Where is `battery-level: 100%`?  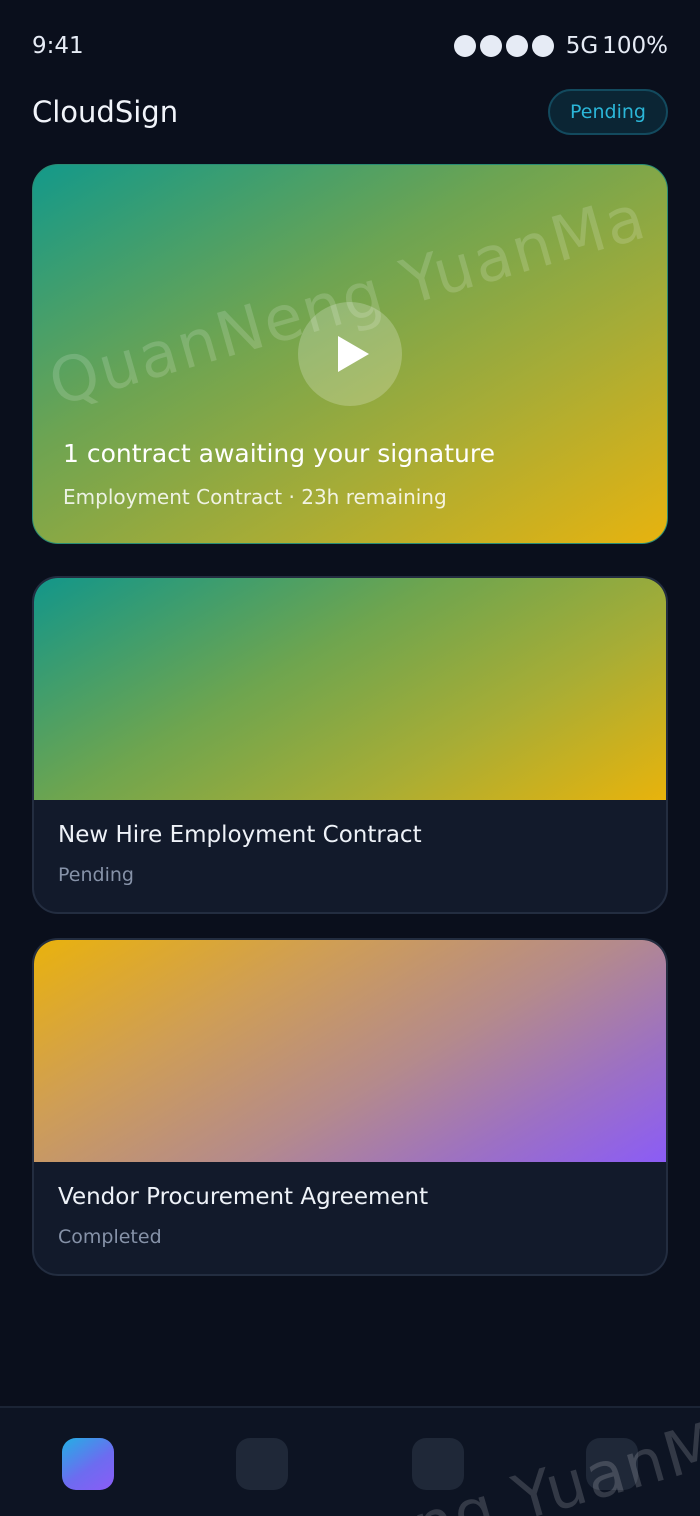 battery-level: 100% is located at coordinates (635, 46).